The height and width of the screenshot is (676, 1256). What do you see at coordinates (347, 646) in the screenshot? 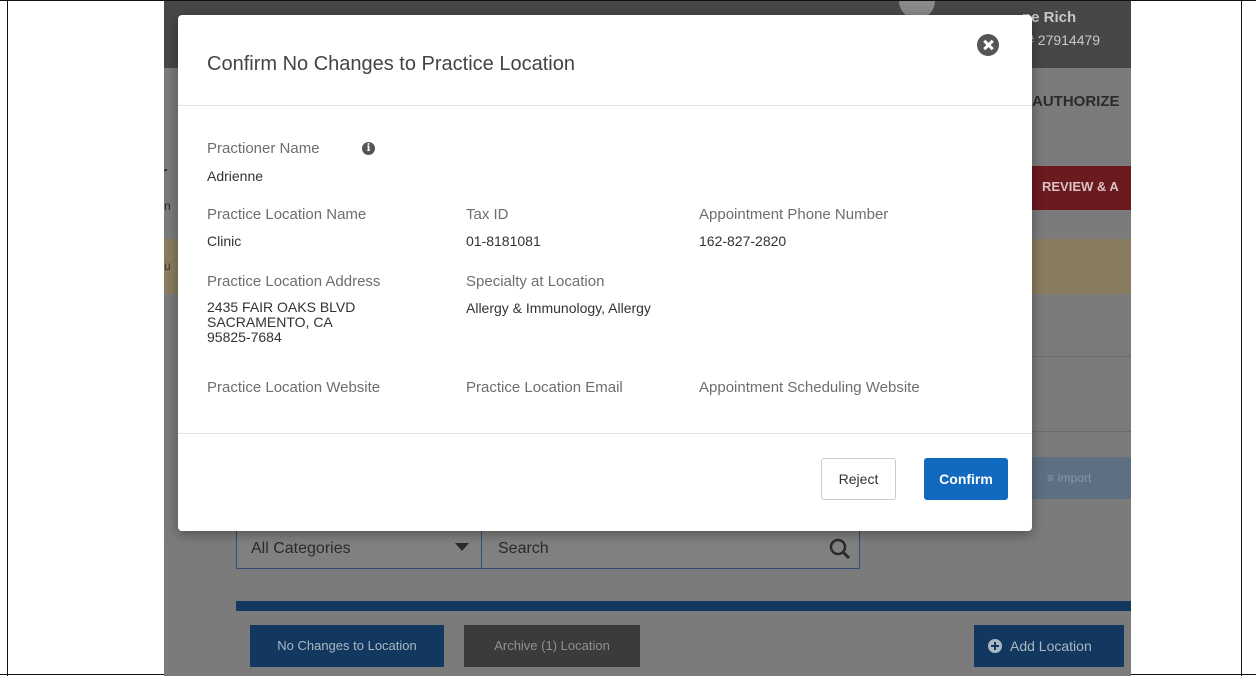
I see `no-changes-to-location-button: No Changes to Location` at bounding box center [347, 646].